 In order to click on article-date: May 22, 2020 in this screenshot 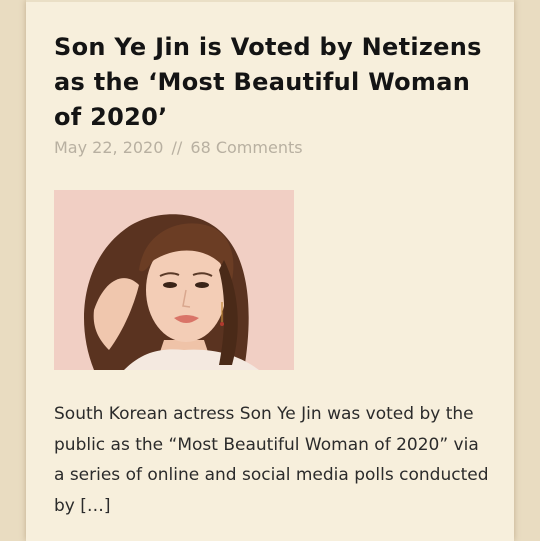, I will do `click(108, 147)`.